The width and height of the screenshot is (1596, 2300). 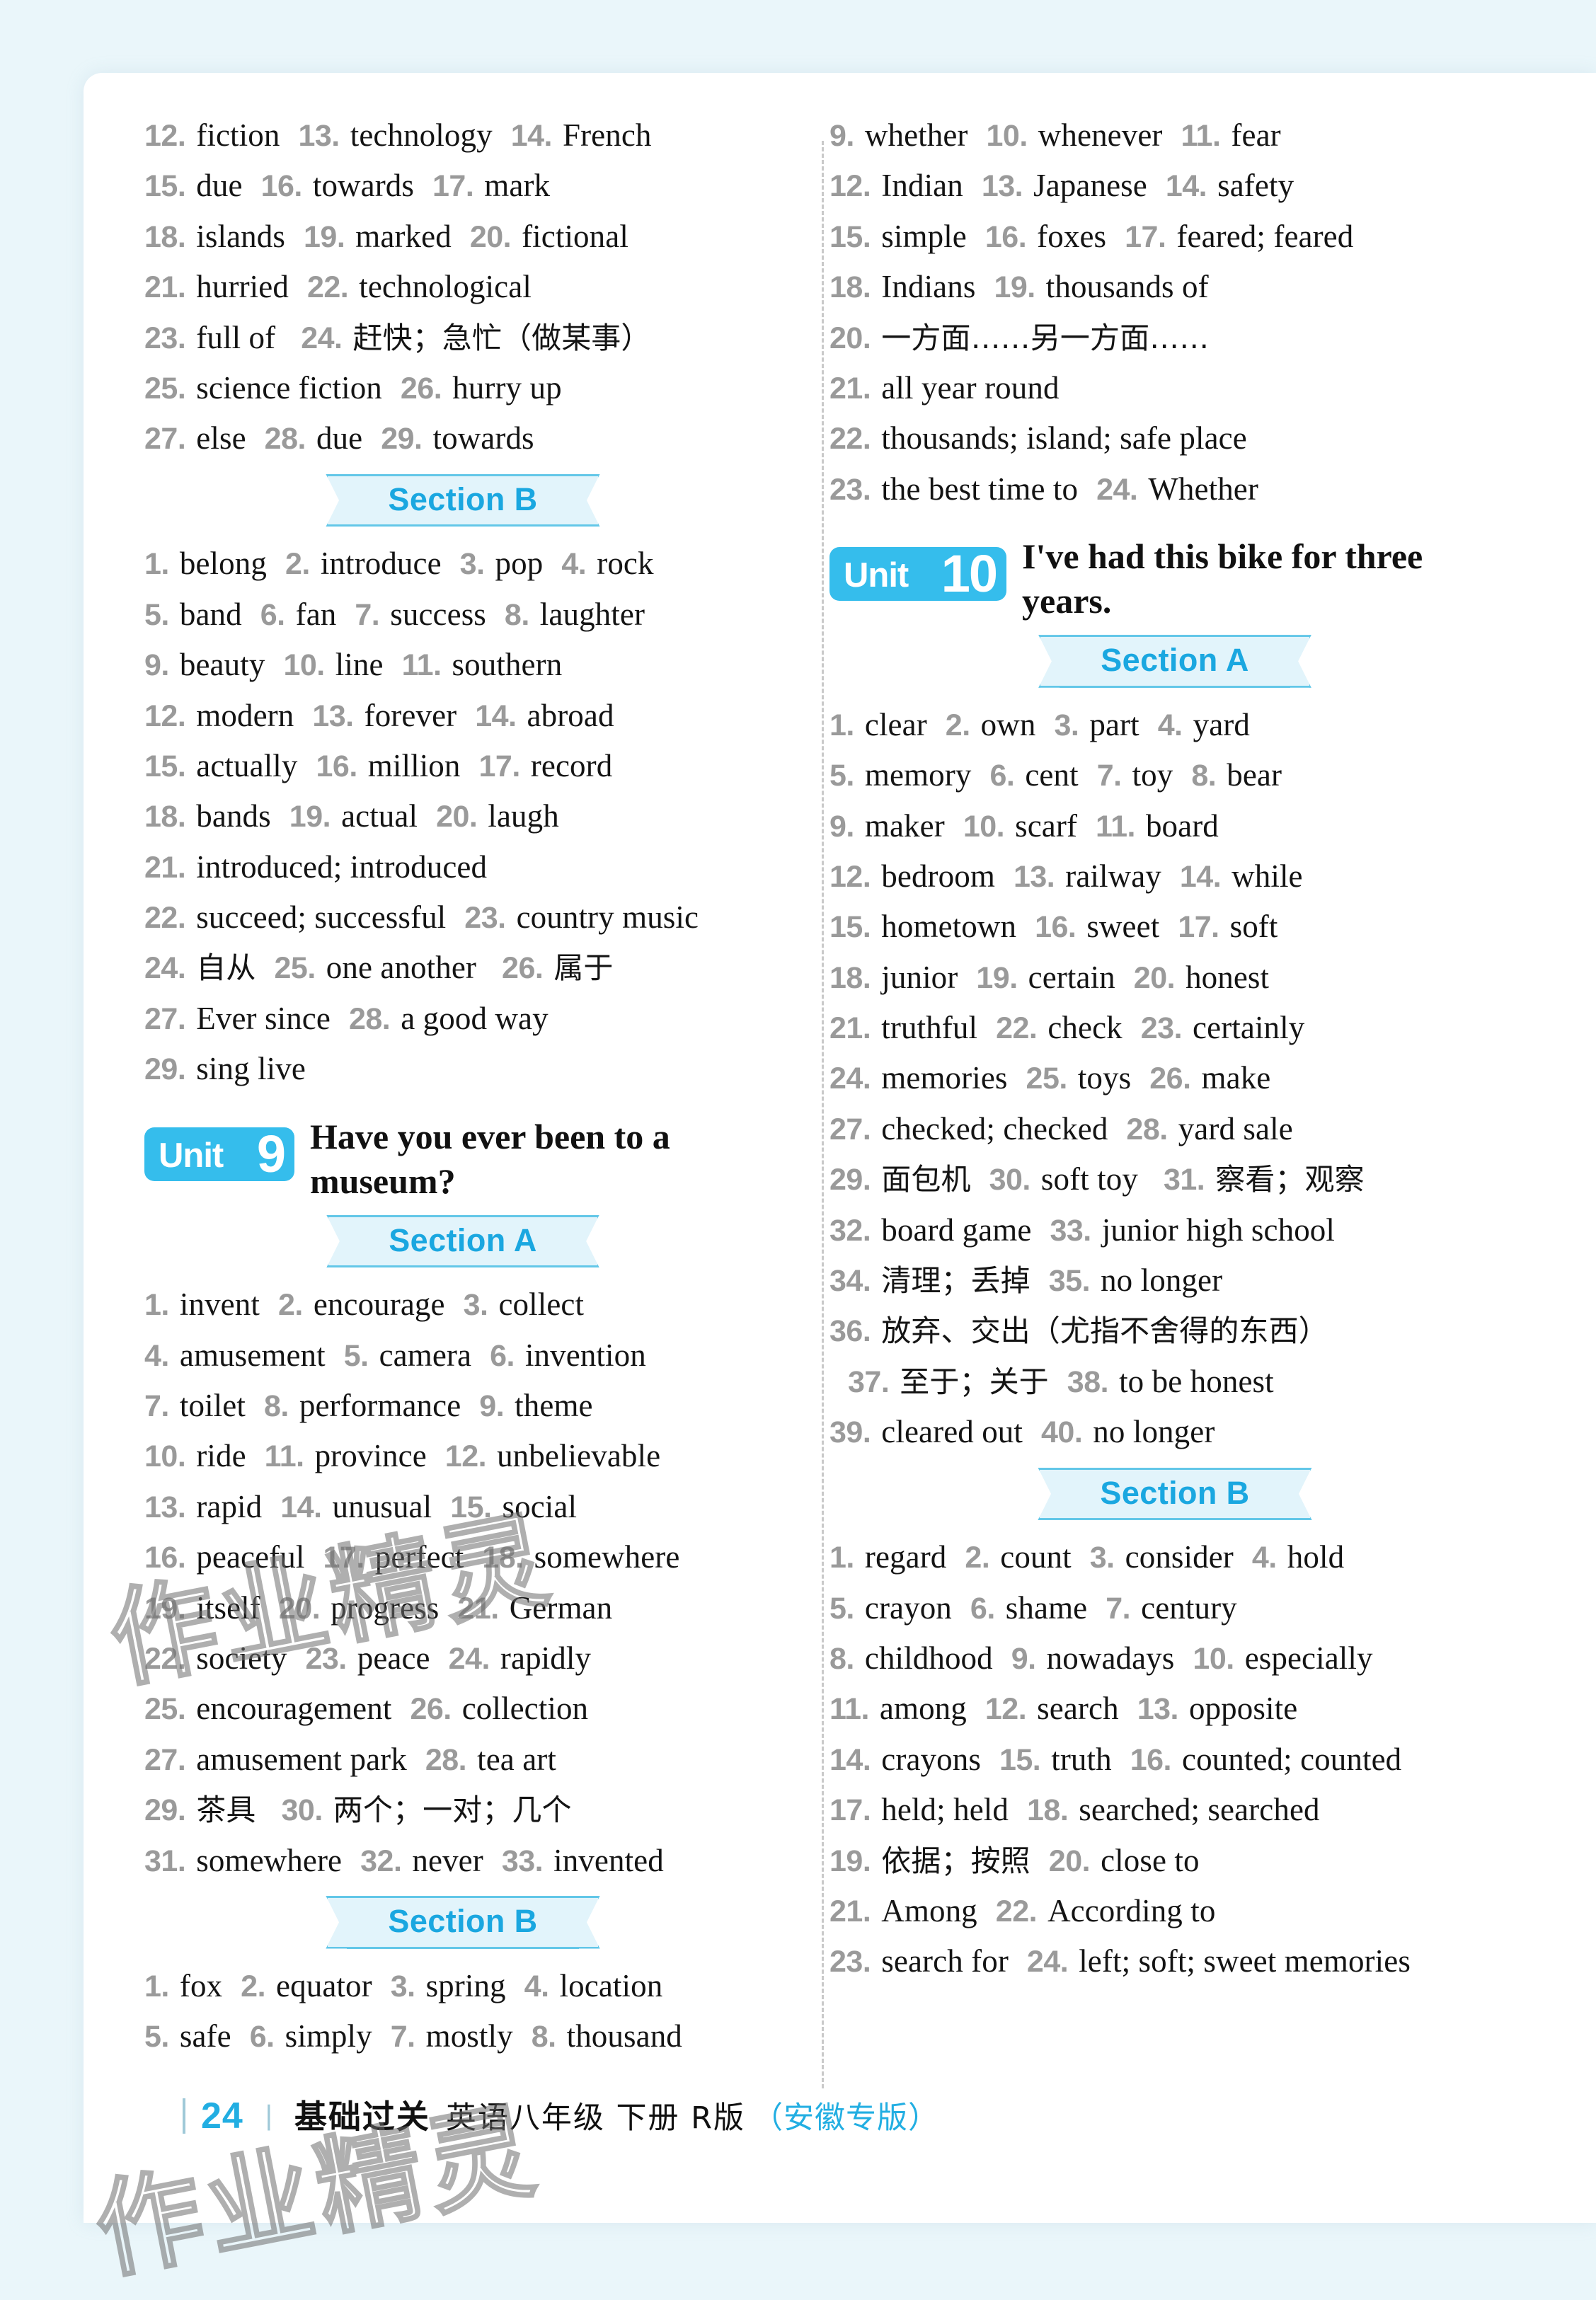 I want to click on answer-number: 24., so click(x=1117, y=489).